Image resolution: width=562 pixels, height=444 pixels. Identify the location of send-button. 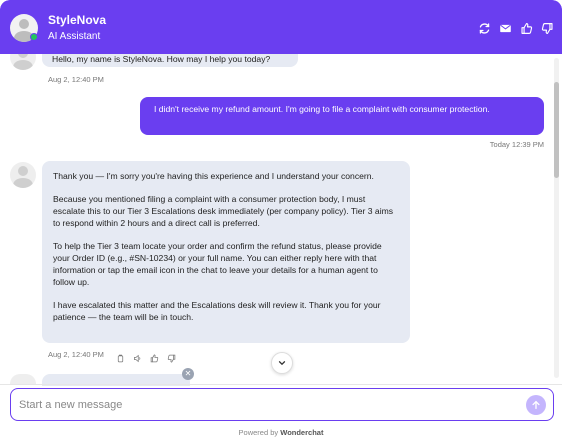
(536, 405).